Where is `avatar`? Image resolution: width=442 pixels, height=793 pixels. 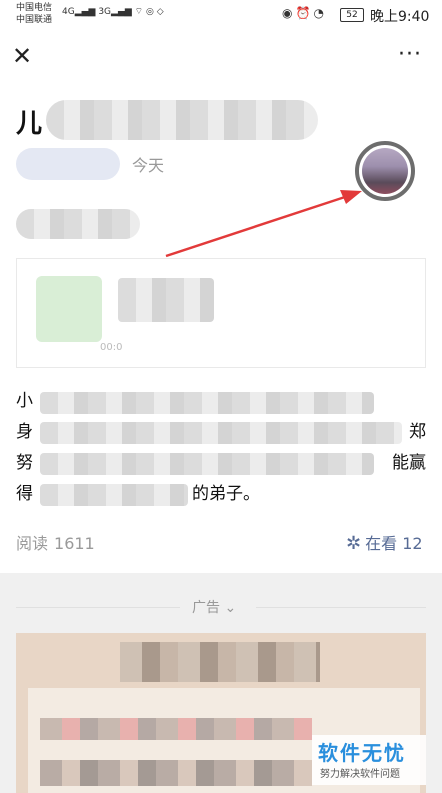 avatar is located at coordinates (385, 171).